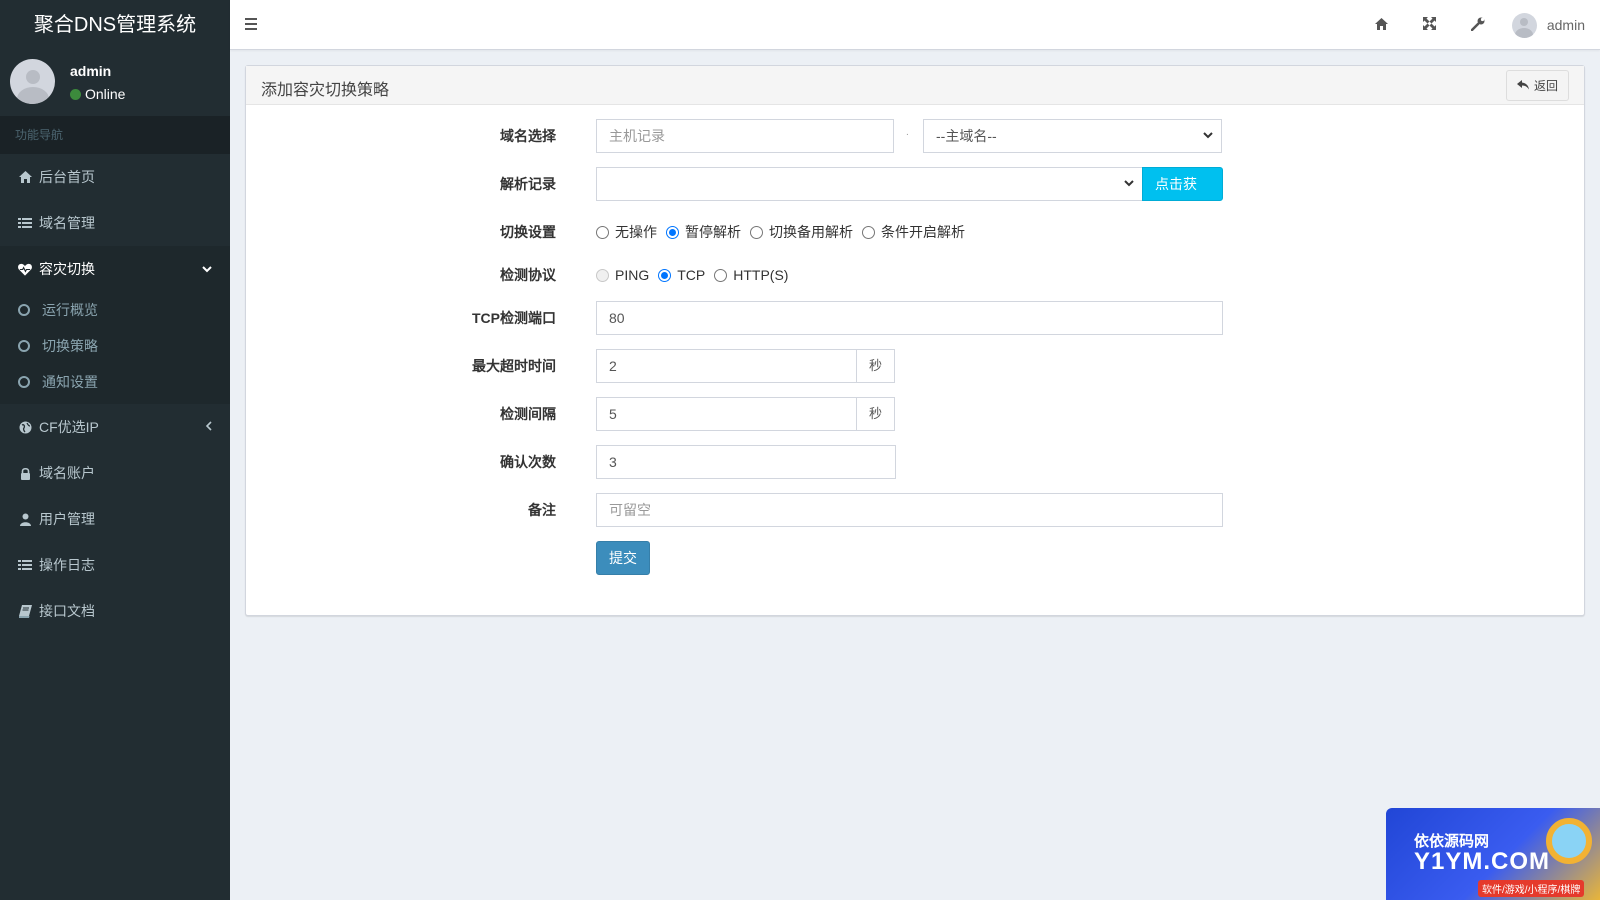 The image size is (1600, 900). I want to click on radio-tcp: TCP, so click(681, 275).